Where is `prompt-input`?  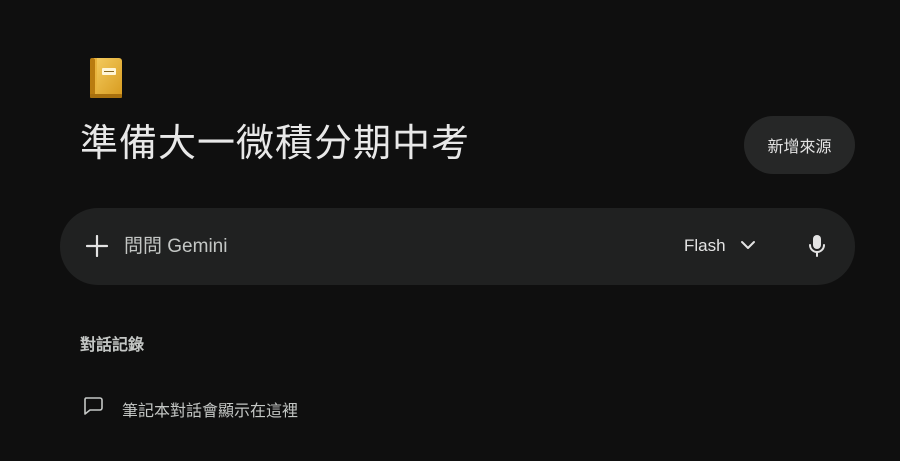
prompt-input is located at coordinates (364, 247).